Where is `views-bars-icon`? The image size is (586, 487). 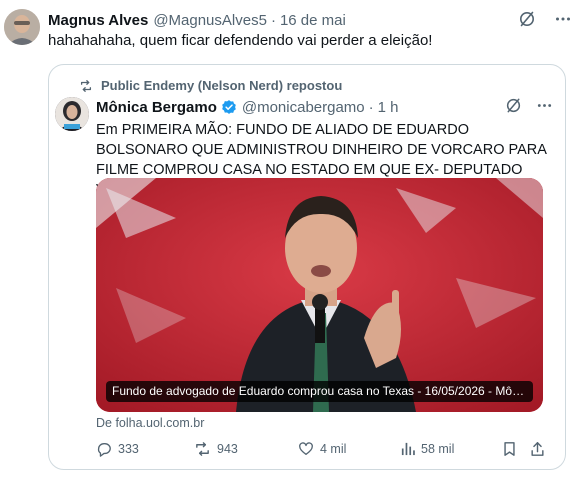 views-bars-icon is located at coordinates (407, 448).